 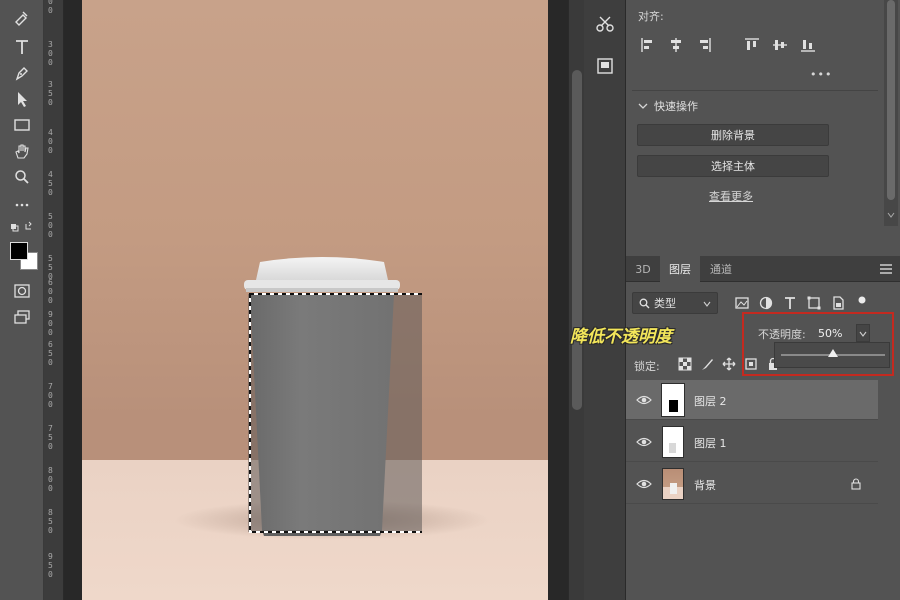 I want to click on scrollbar-thumb, so click(x=577, y=240).